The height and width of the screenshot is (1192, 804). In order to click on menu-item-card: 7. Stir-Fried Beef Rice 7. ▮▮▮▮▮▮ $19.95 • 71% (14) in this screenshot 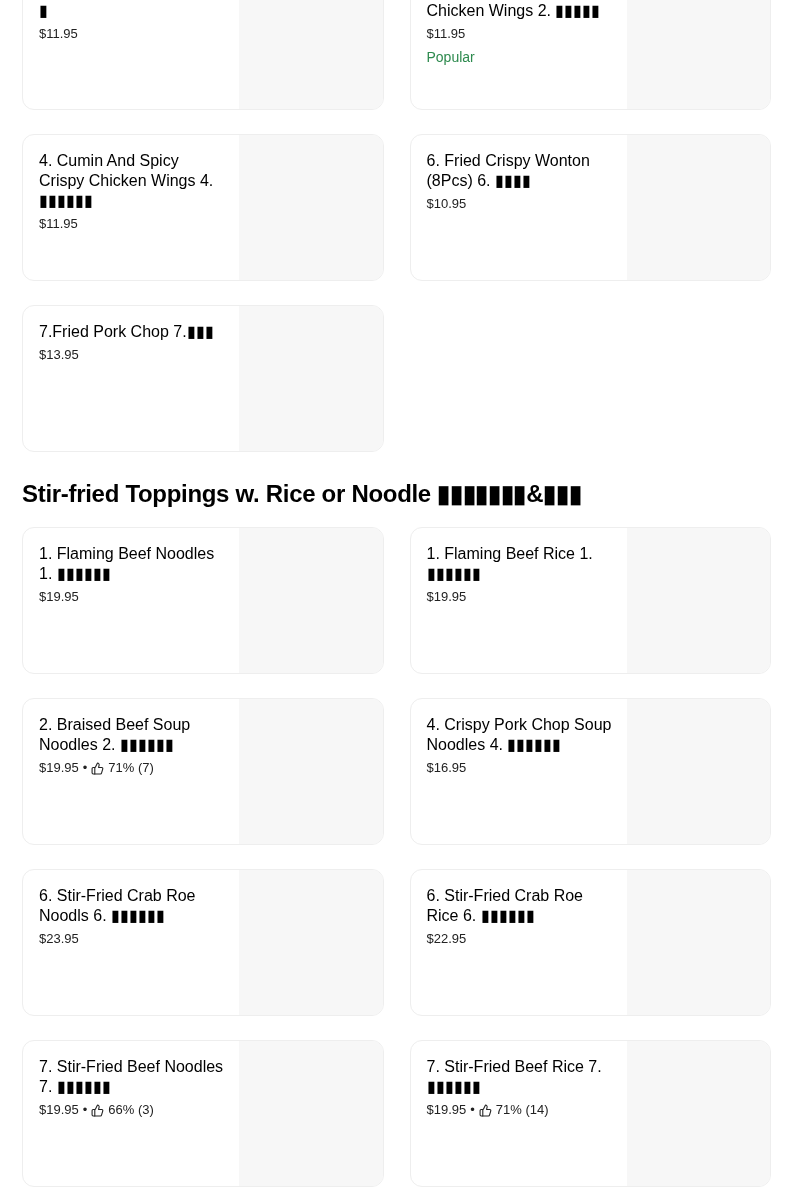, I will do `click(590, 1113)`.